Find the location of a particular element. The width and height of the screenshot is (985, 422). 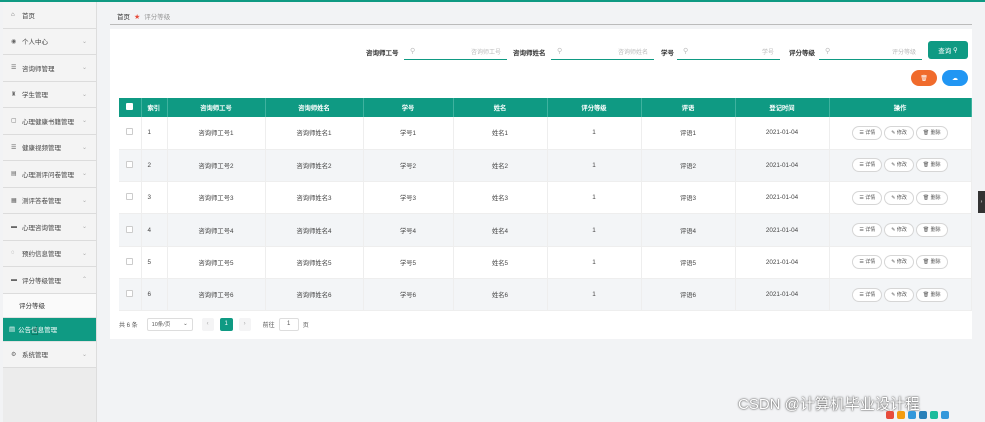

breadcrumb-divider is located at coordinates (541, 24).